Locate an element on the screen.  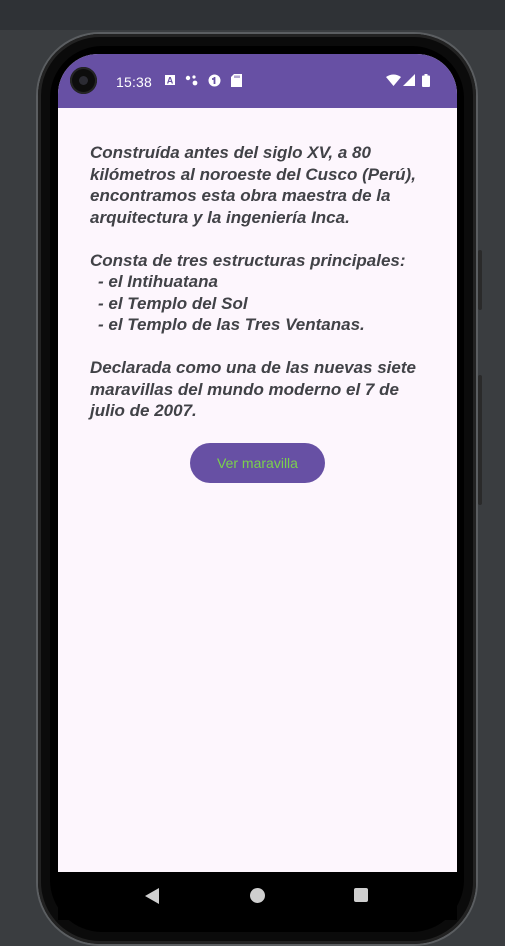
structure-item-tres-ventanas: - el Templo de las Tres Ventanas. is located at coordinates (231, 324).